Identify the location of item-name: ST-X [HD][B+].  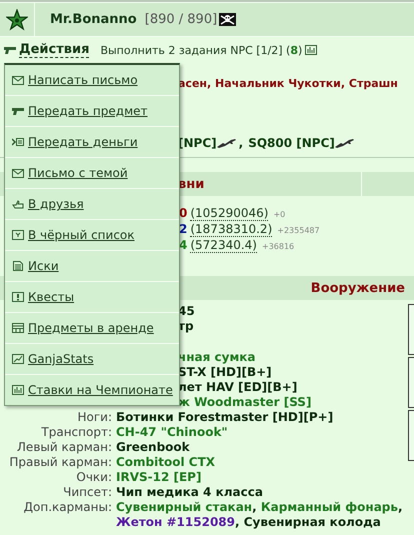
(225, 372).